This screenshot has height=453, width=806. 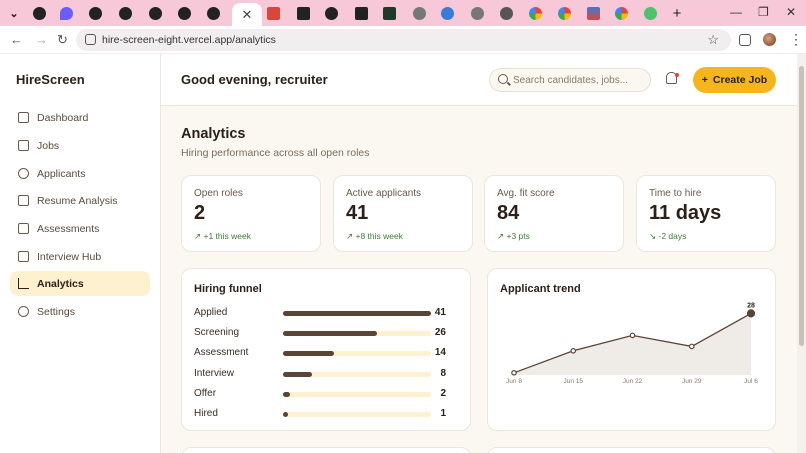 What do you see at coordinates (50, 79) in the screenshot?
I see `brand-logo: HireScreen` at bounding box center [50, 79].